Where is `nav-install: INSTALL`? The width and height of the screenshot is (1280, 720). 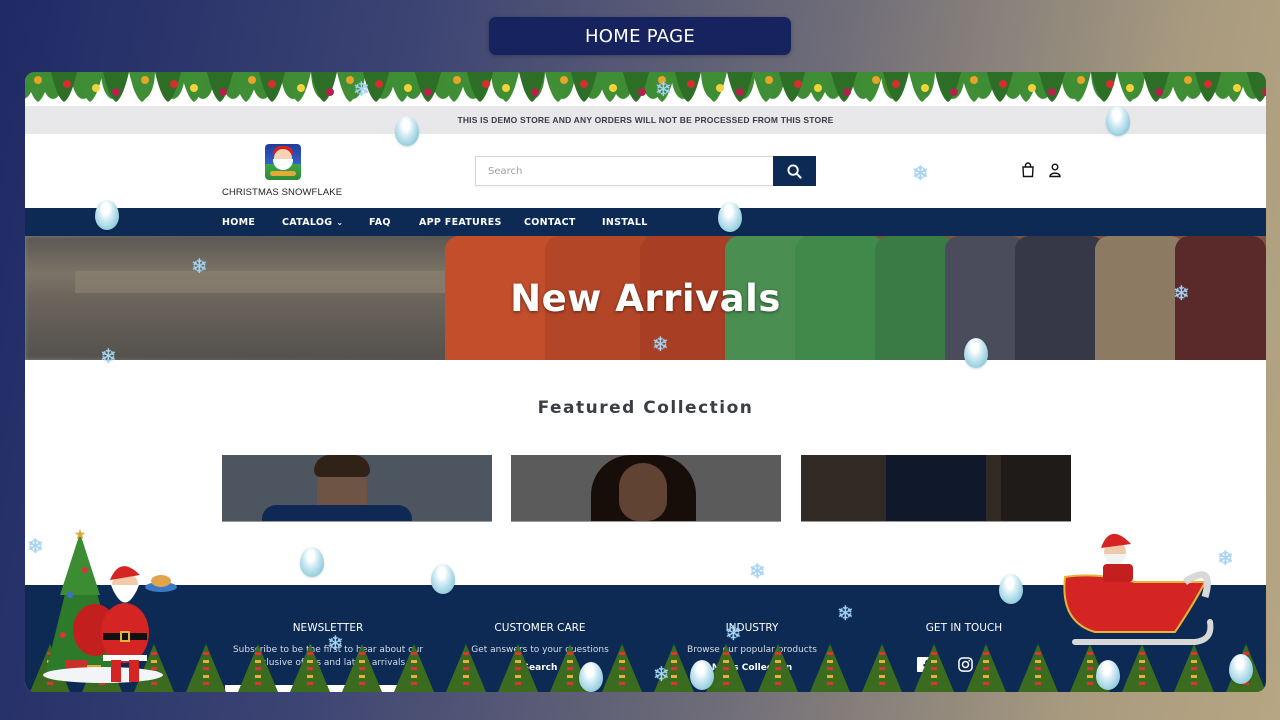 nav-install: INSTALL is located at coordinates (625, 222).